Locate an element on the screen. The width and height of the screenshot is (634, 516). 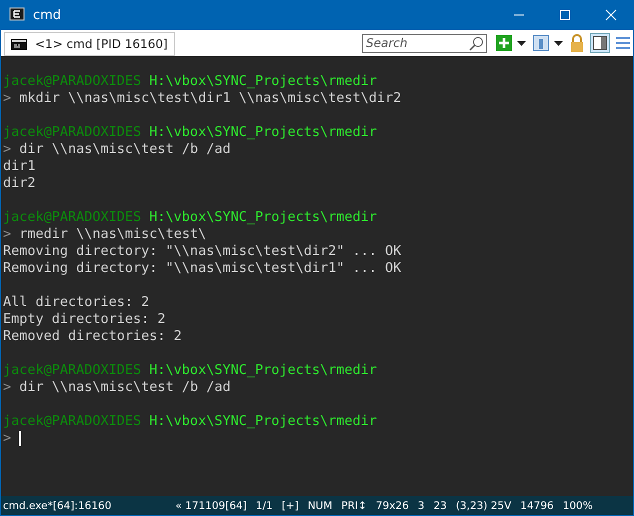
output-text: Empty directories: 2 is located at coordinates (84, 319).